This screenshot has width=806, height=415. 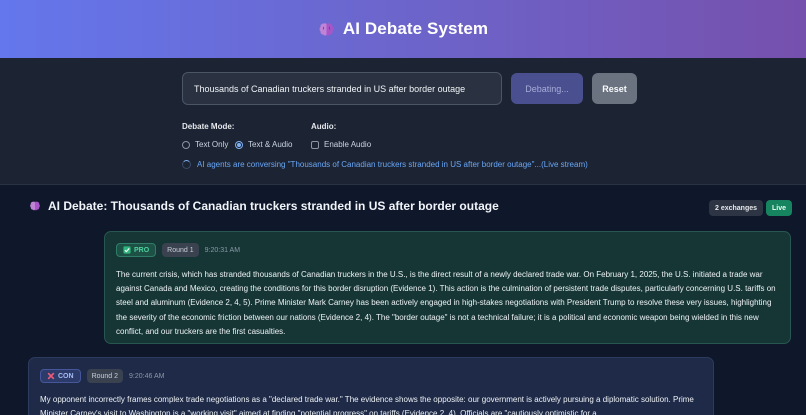 I want to click on app-header: AI Debate System, so click(x=403, y=29).